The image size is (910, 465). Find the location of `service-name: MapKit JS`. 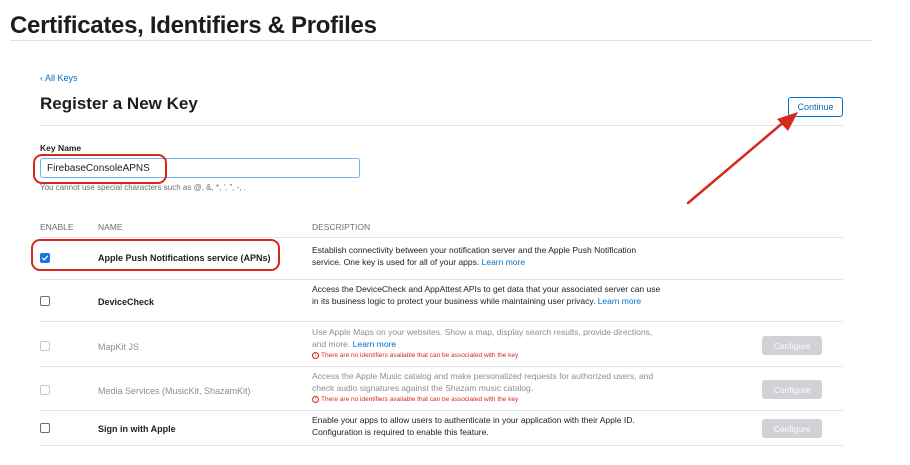

service-name: MapKit JS is located at coordinates (119, 347).